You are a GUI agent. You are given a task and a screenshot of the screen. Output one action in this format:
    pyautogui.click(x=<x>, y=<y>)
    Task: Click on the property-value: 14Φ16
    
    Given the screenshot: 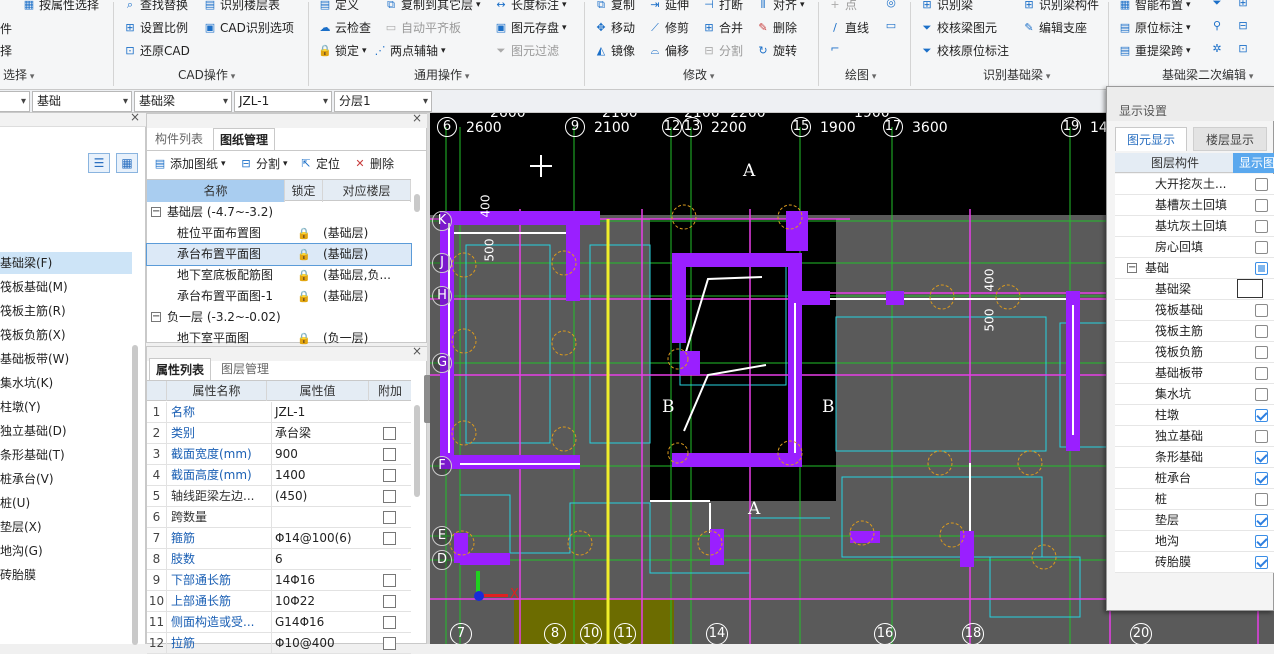 What is the action you would take?
    pyautogui.click(x=320, y=580)
    